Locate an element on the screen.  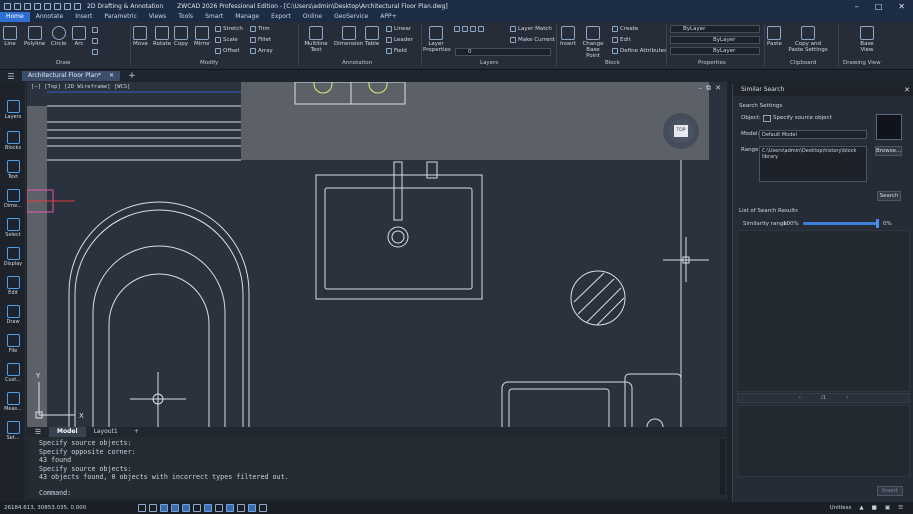
copy-paste-settings-button: Copy and Paste Settings is located at coordinates (808, 39).